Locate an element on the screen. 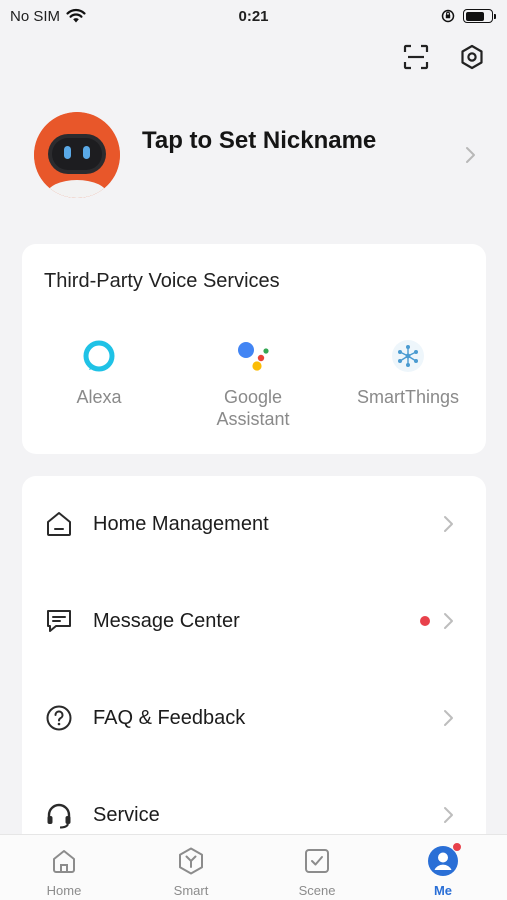 The width and height of the screenshot is (507, 900). smart-icon is located at coordinates (191, 861).